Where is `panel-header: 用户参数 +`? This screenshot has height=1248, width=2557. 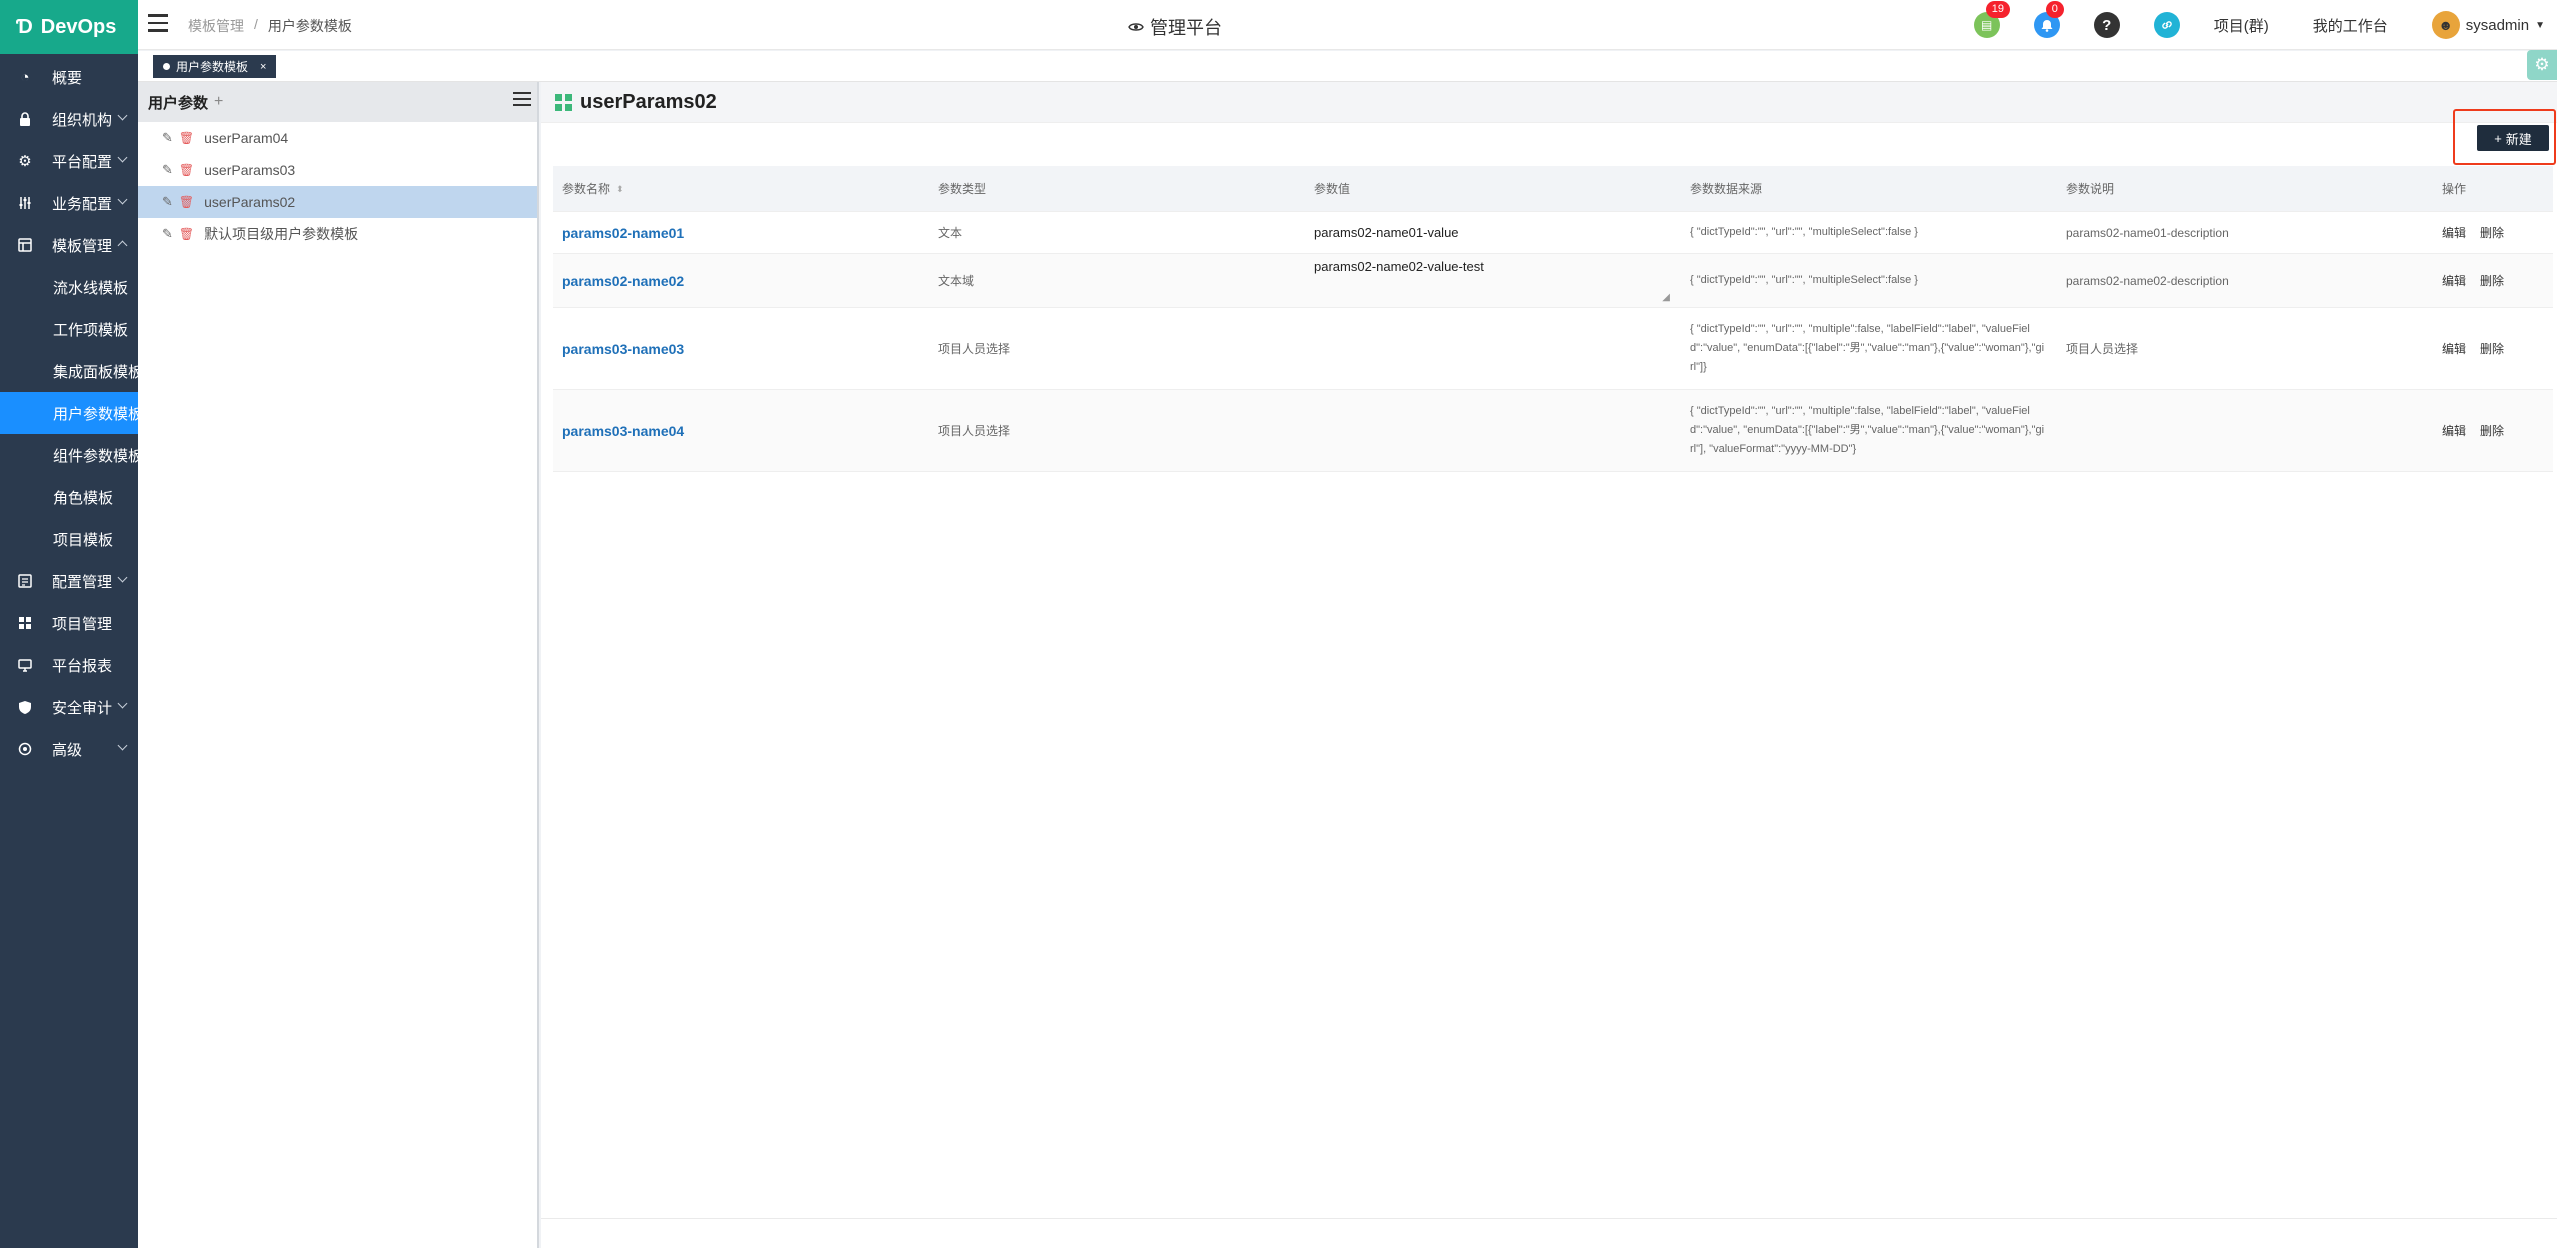 panel-header: 用户参数 + is located at coordinates (337, 102).